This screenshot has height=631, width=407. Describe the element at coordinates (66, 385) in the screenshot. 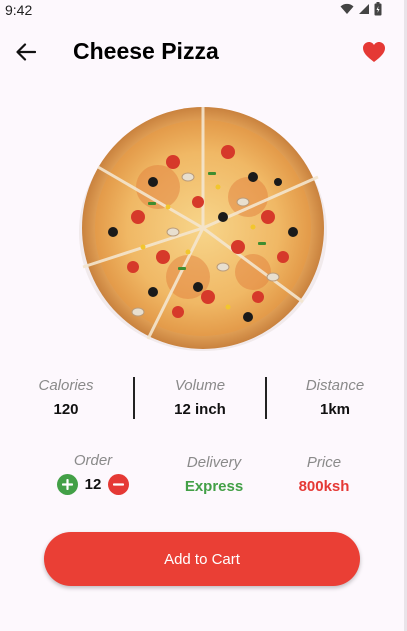

I see `stat-label: Calories` at that location.